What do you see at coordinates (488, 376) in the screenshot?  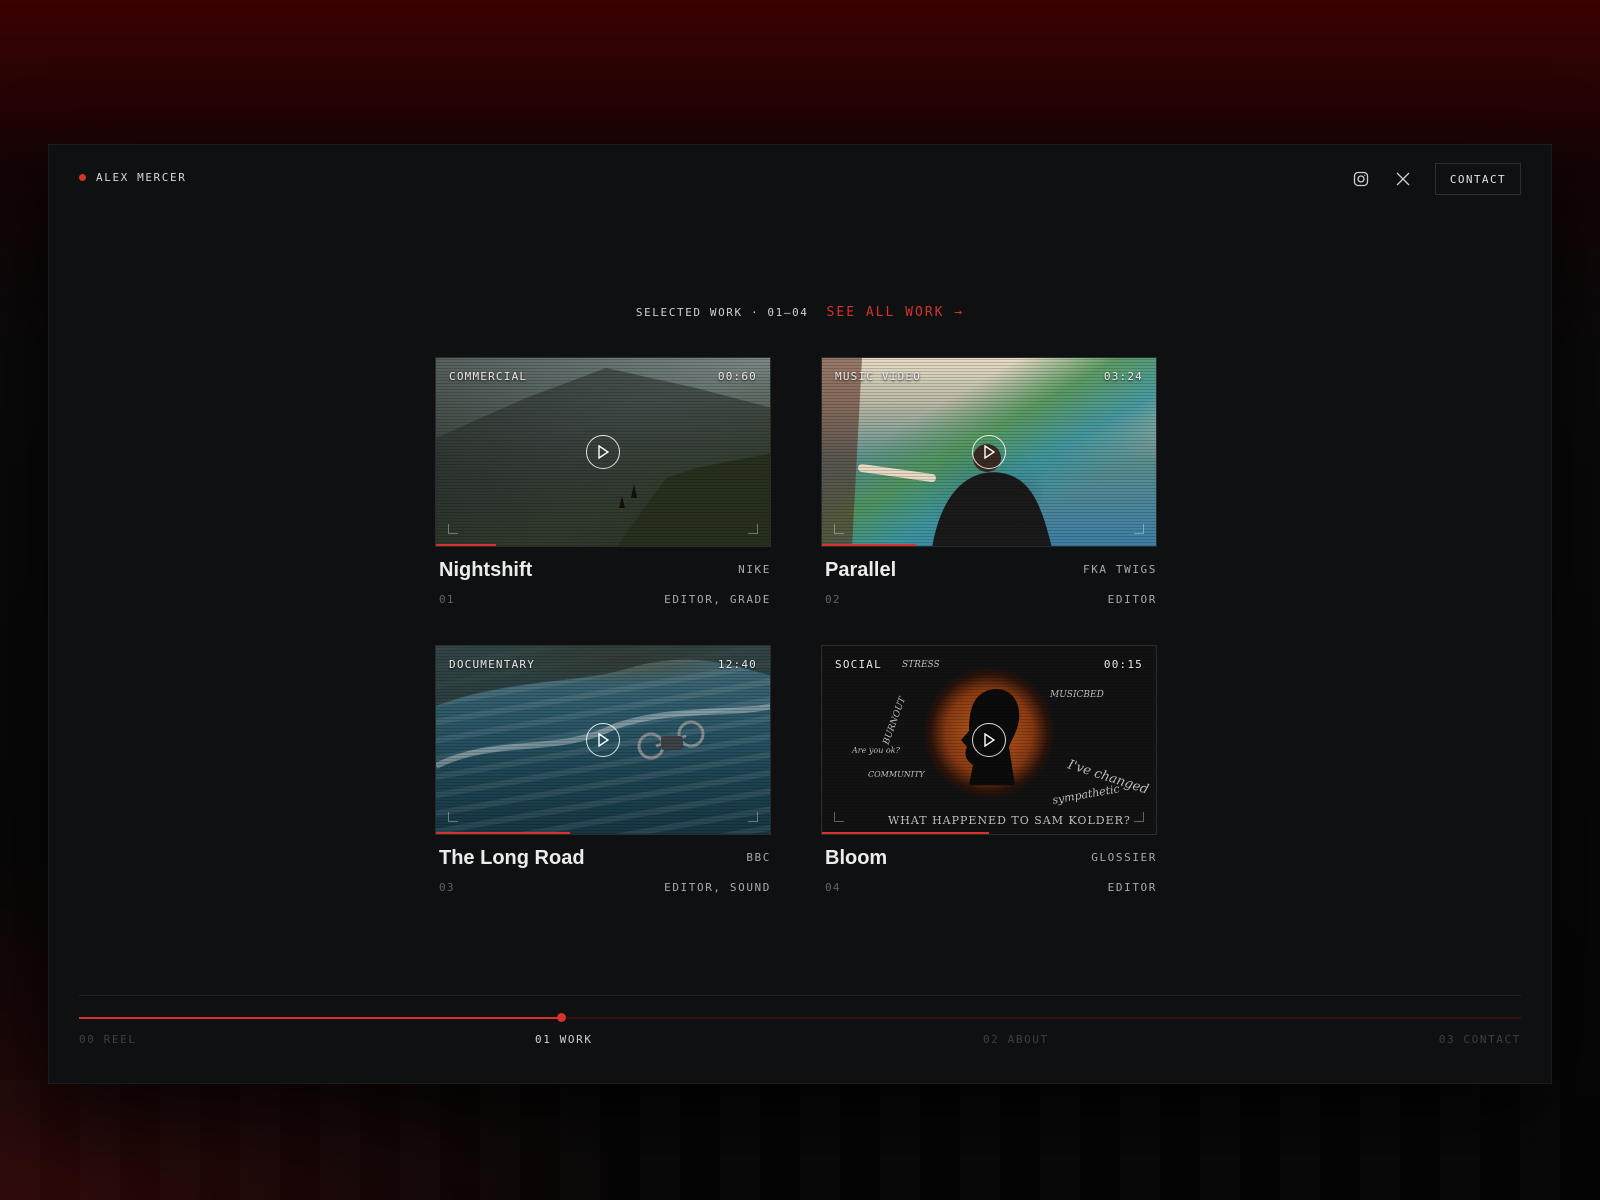 I see `category-tag: COMMERCIAL` at bounding box center [488, 376].